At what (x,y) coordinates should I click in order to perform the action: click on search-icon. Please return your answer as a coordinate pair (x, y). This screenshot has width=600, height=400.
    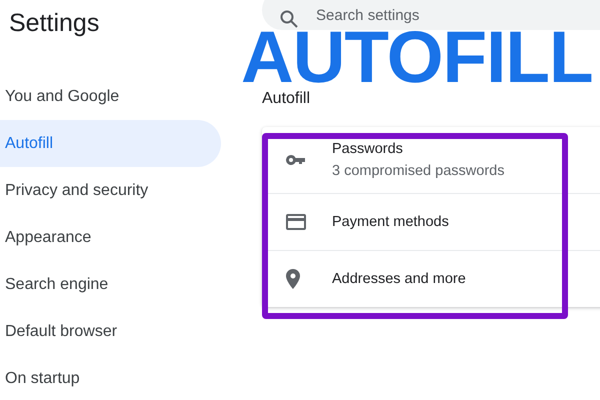
    Looking at the image, I should click on (289, 19).